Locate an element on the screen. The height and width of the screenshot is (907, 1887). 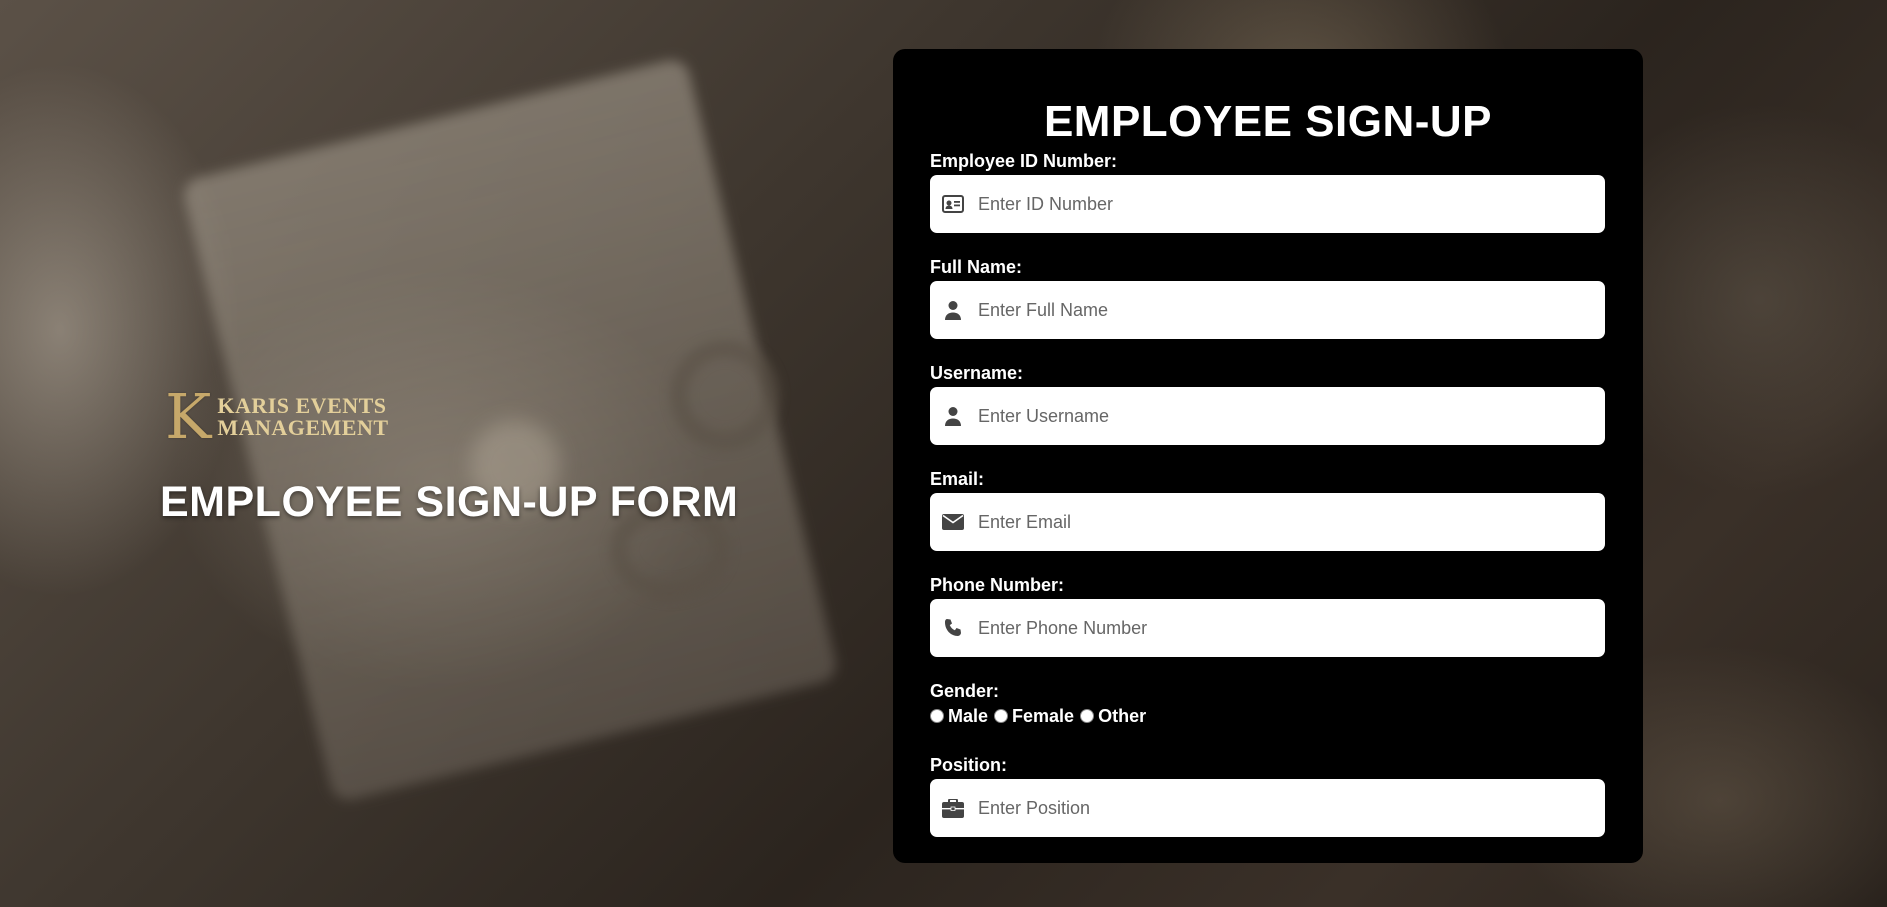
username-field is located at coordinates (1267, 416).